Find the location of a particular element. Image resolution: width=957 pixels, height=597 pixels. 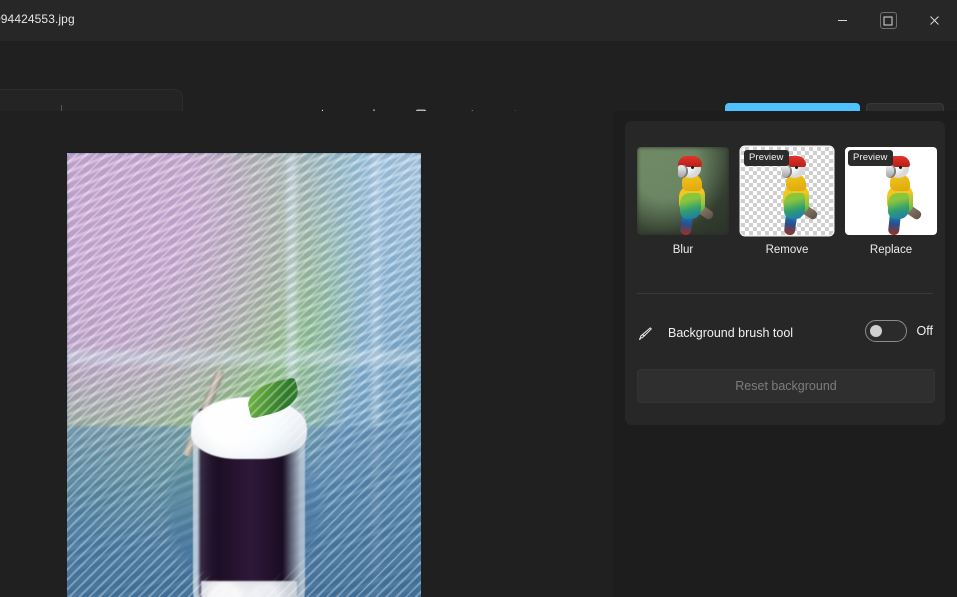

minimize-button is located at coordinates (842, 20).